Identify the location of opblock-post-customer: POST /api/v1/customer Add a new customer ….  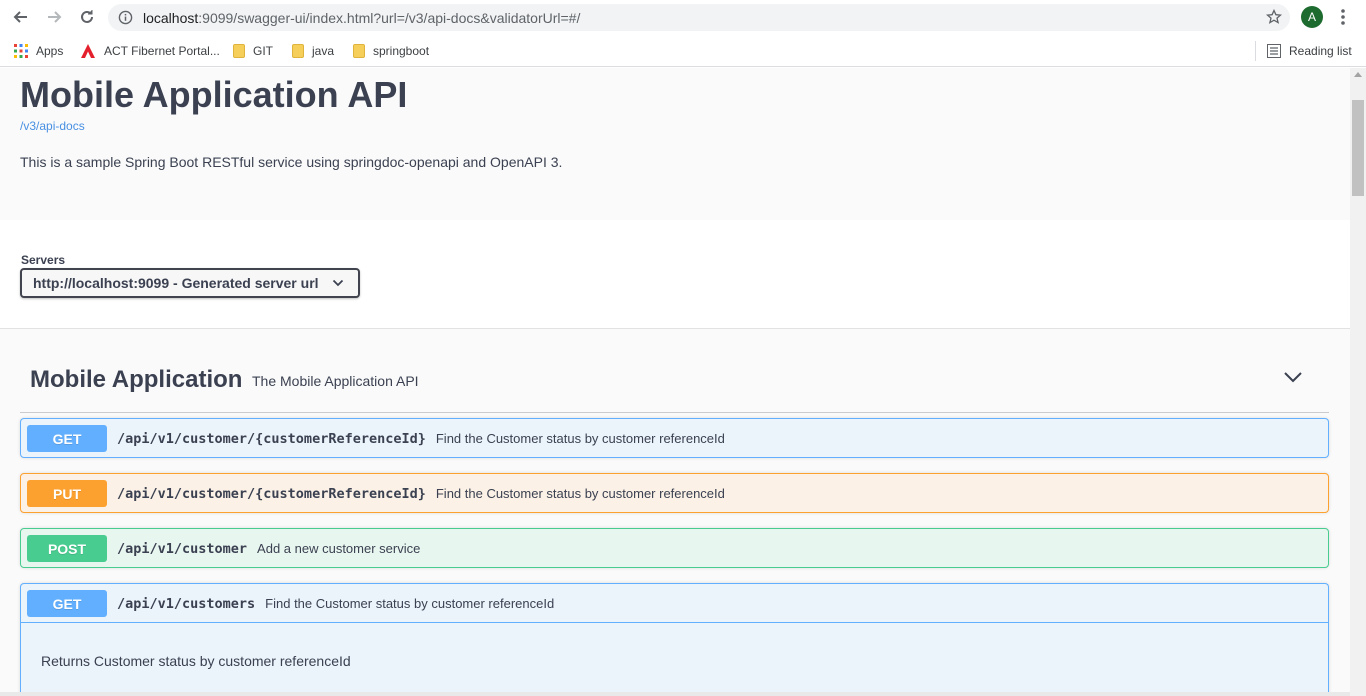
(674, 548).